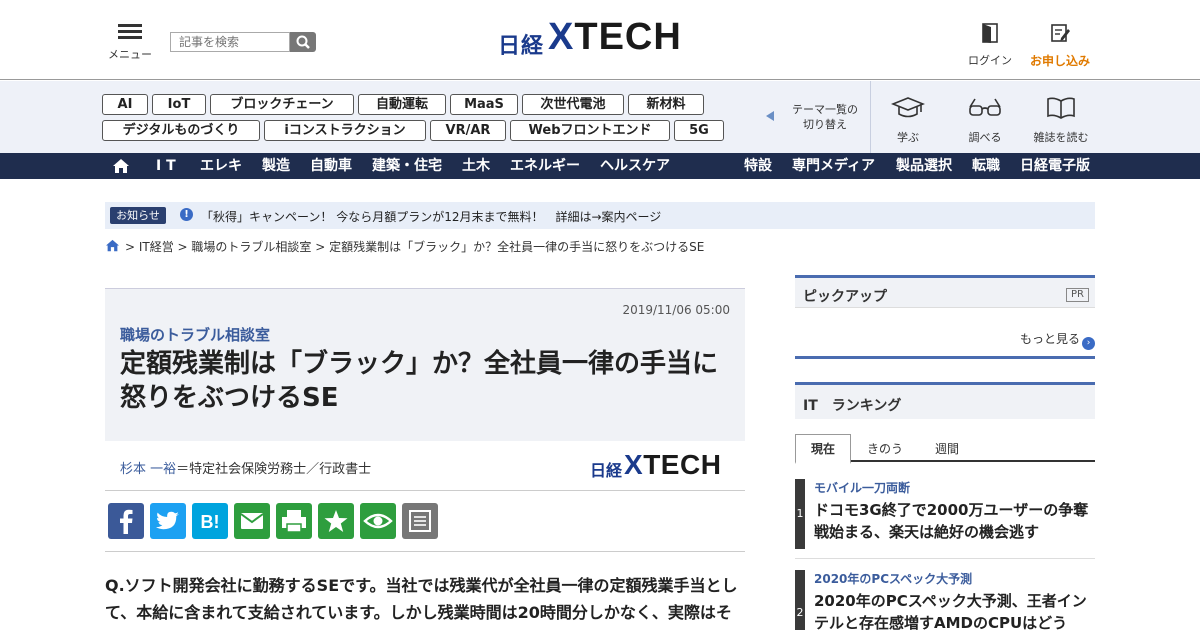  Describe the element at coordinates (1055, 166) in the screenshot. I see `nav-item: 日経電子版` at that location.